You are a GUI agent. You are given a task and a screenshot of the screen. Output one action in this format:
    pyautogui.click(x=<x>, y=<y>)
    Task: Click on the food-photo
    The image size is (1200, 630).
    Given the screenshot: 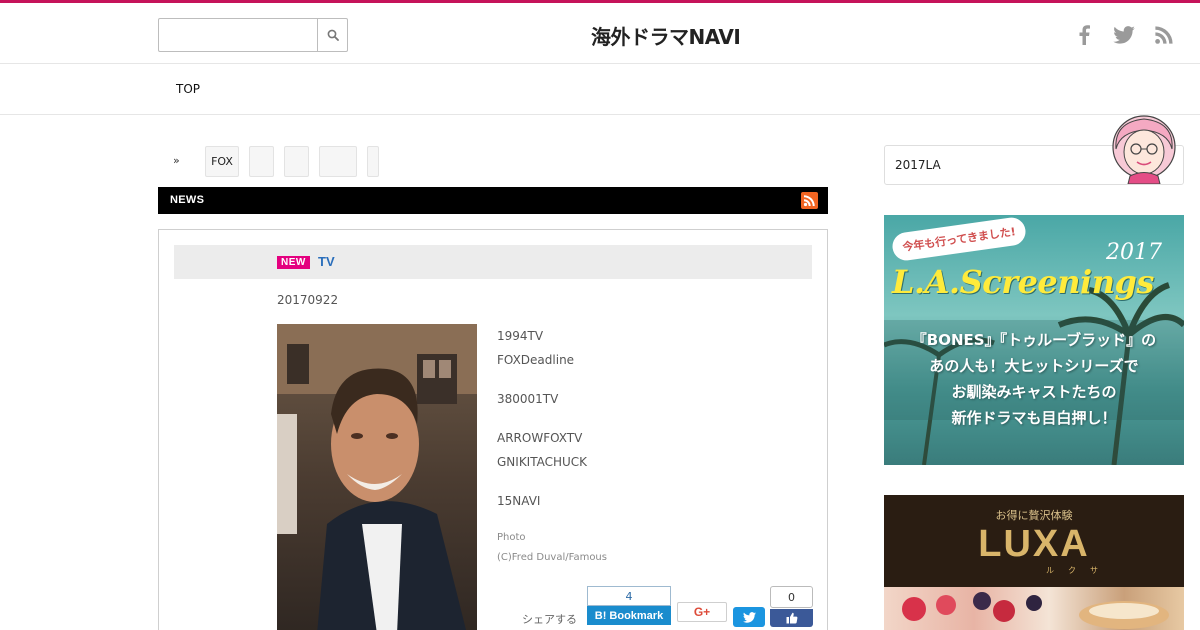 What is the action you would take?
    pyautogui.click(x=1034, y=608)
    